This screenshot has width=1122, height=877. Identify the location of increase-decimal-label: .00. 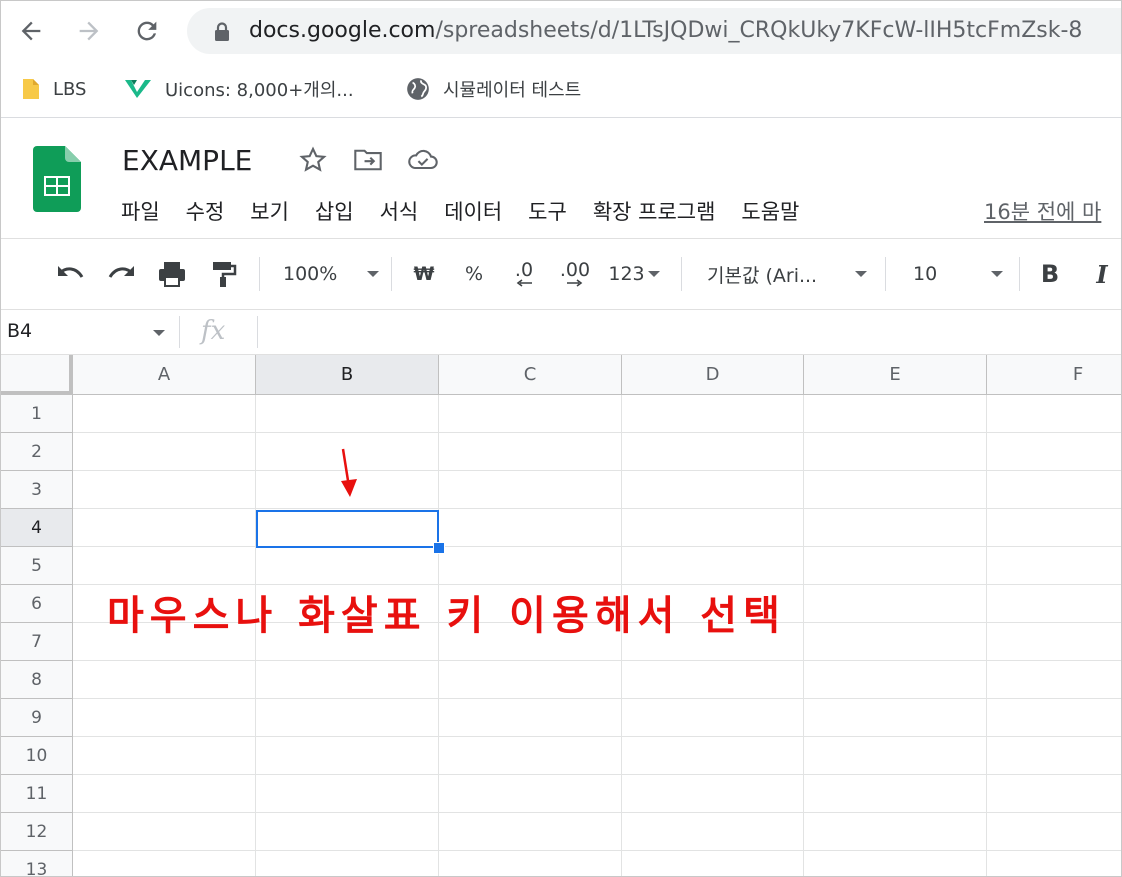
(575, 270).